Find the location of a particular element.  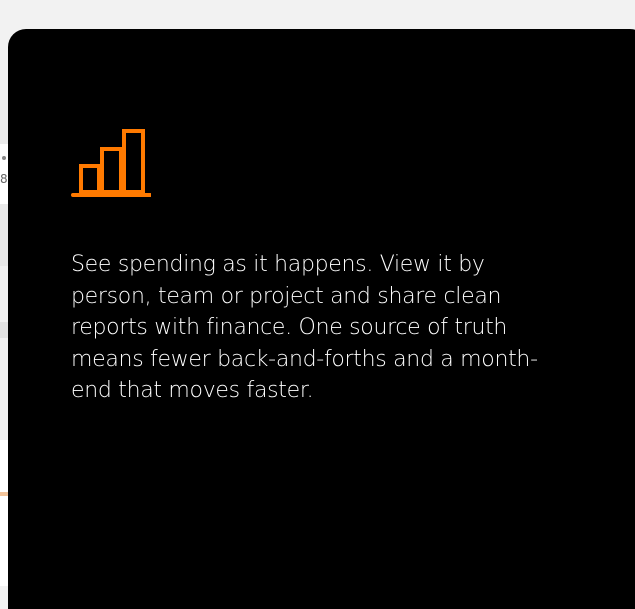

background-partial-text: 8 is located at coordinates (4, 179).